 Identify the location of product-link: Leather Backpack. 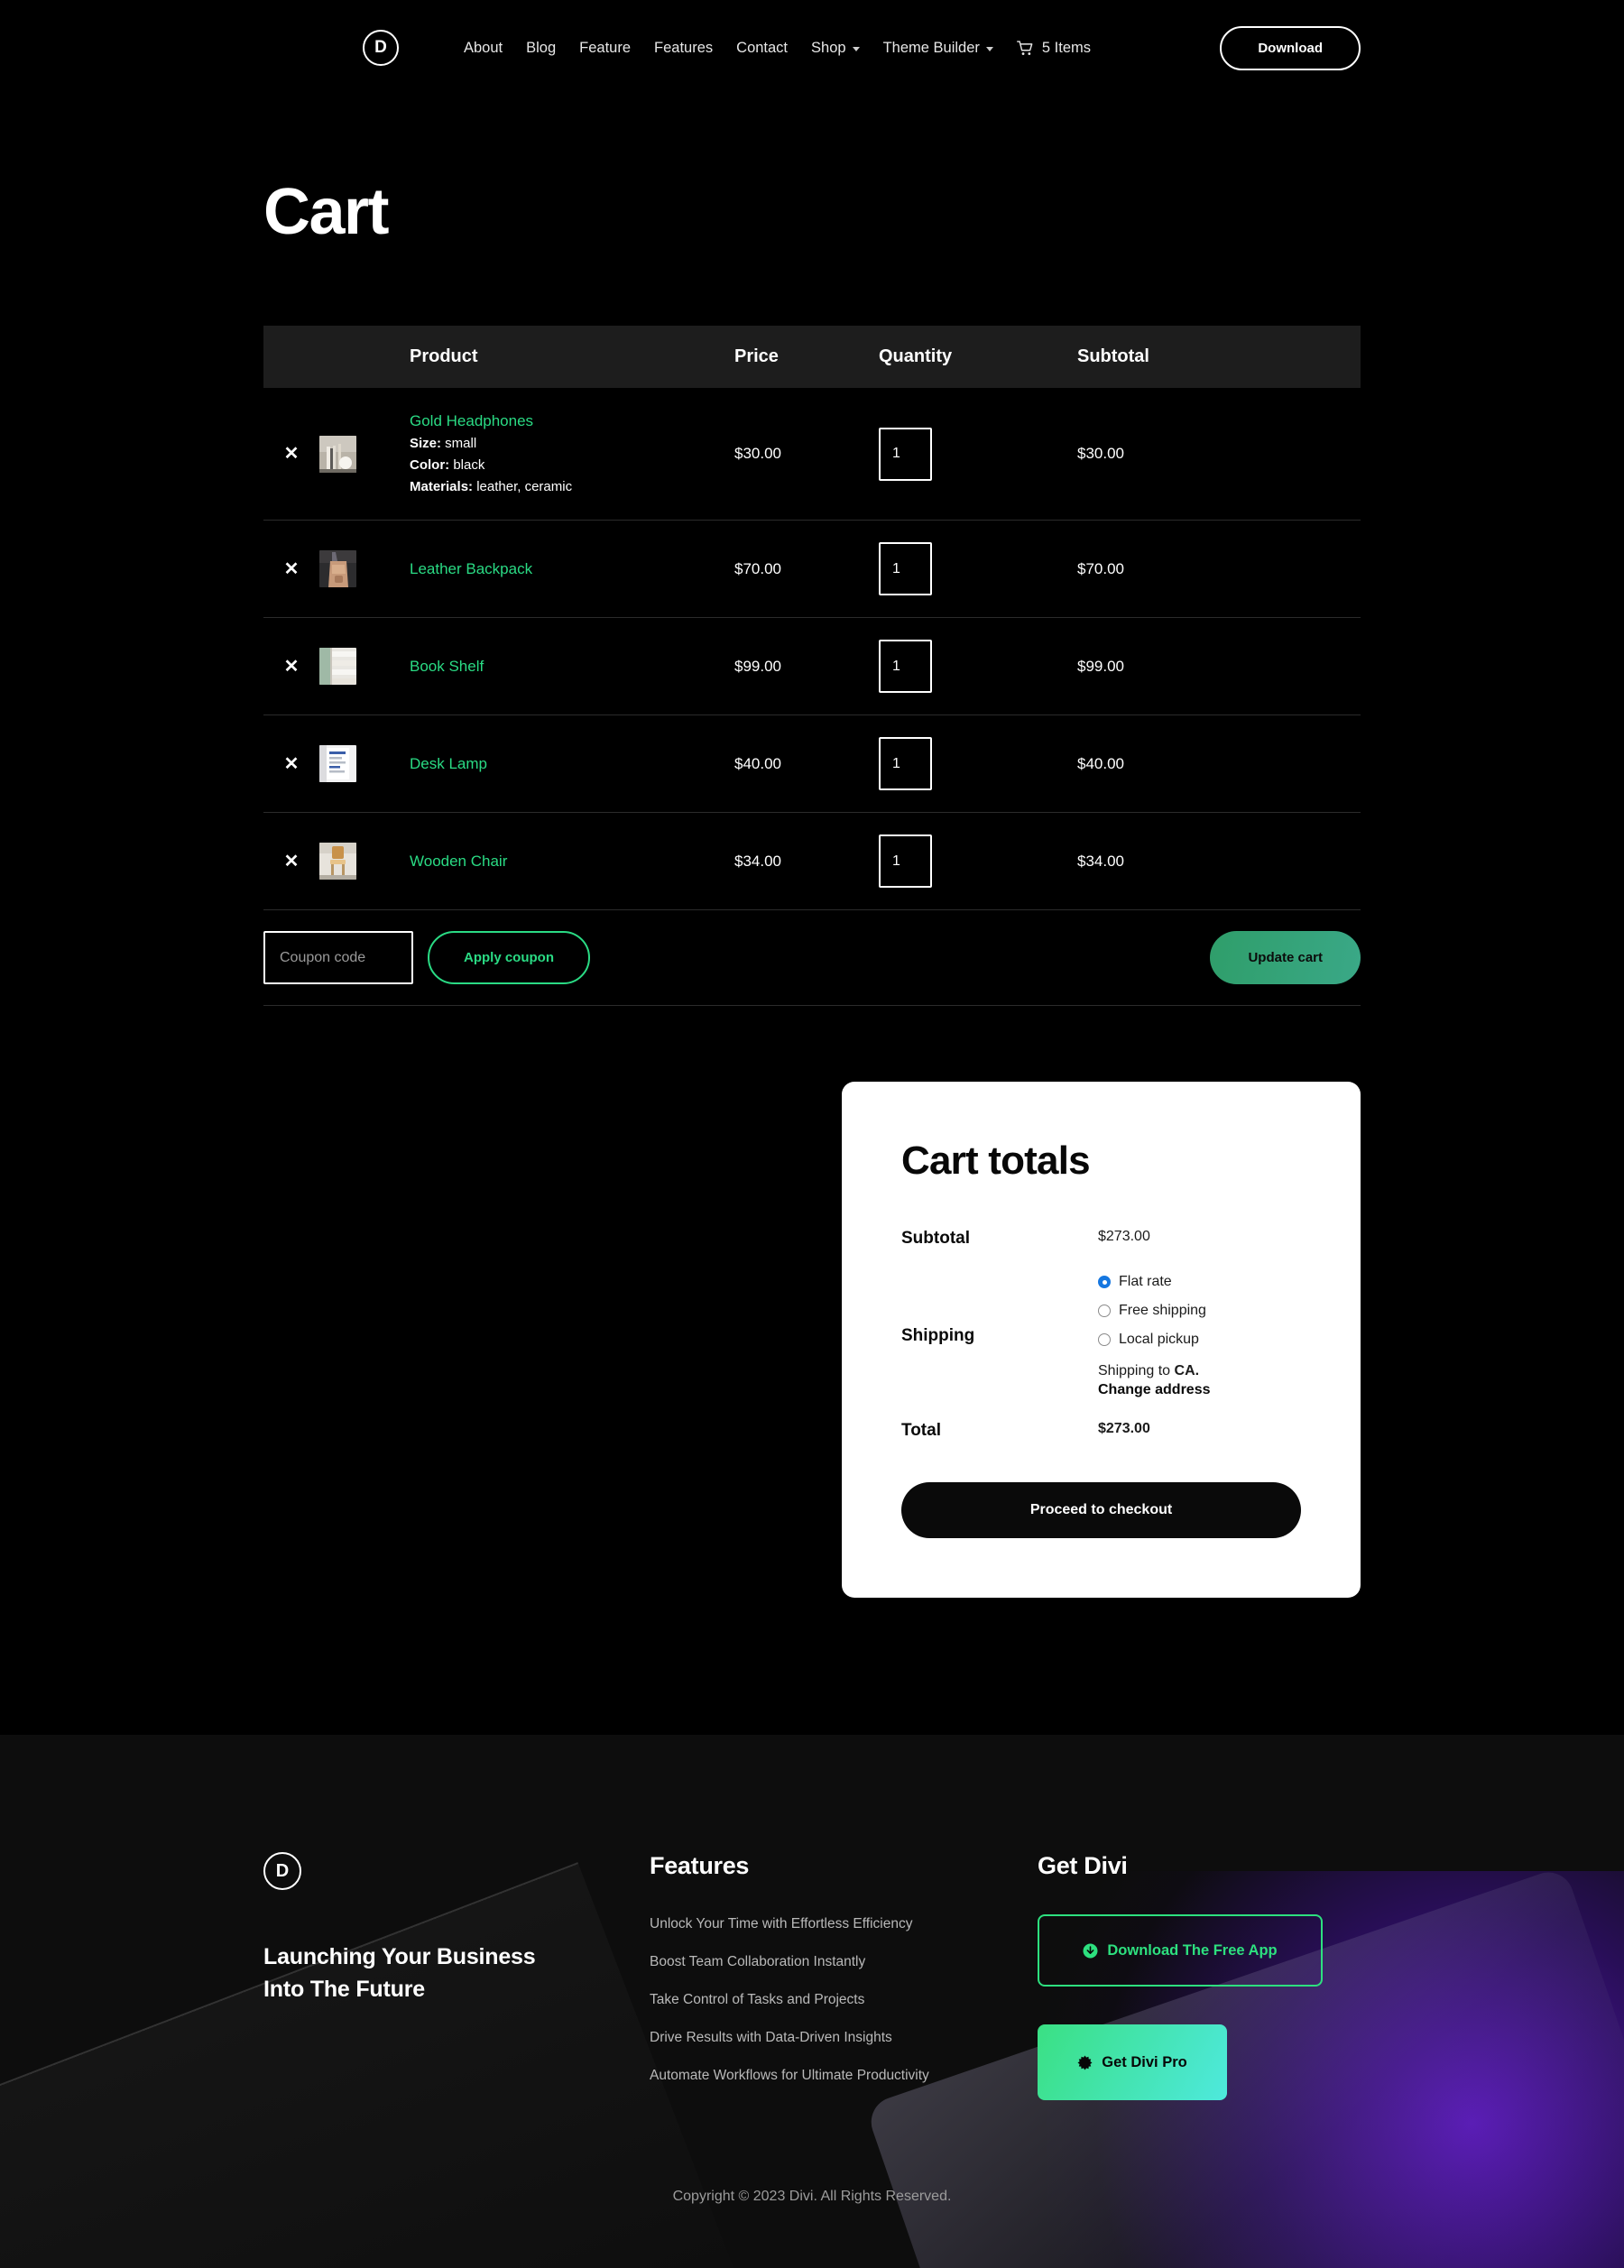
(572, 569).